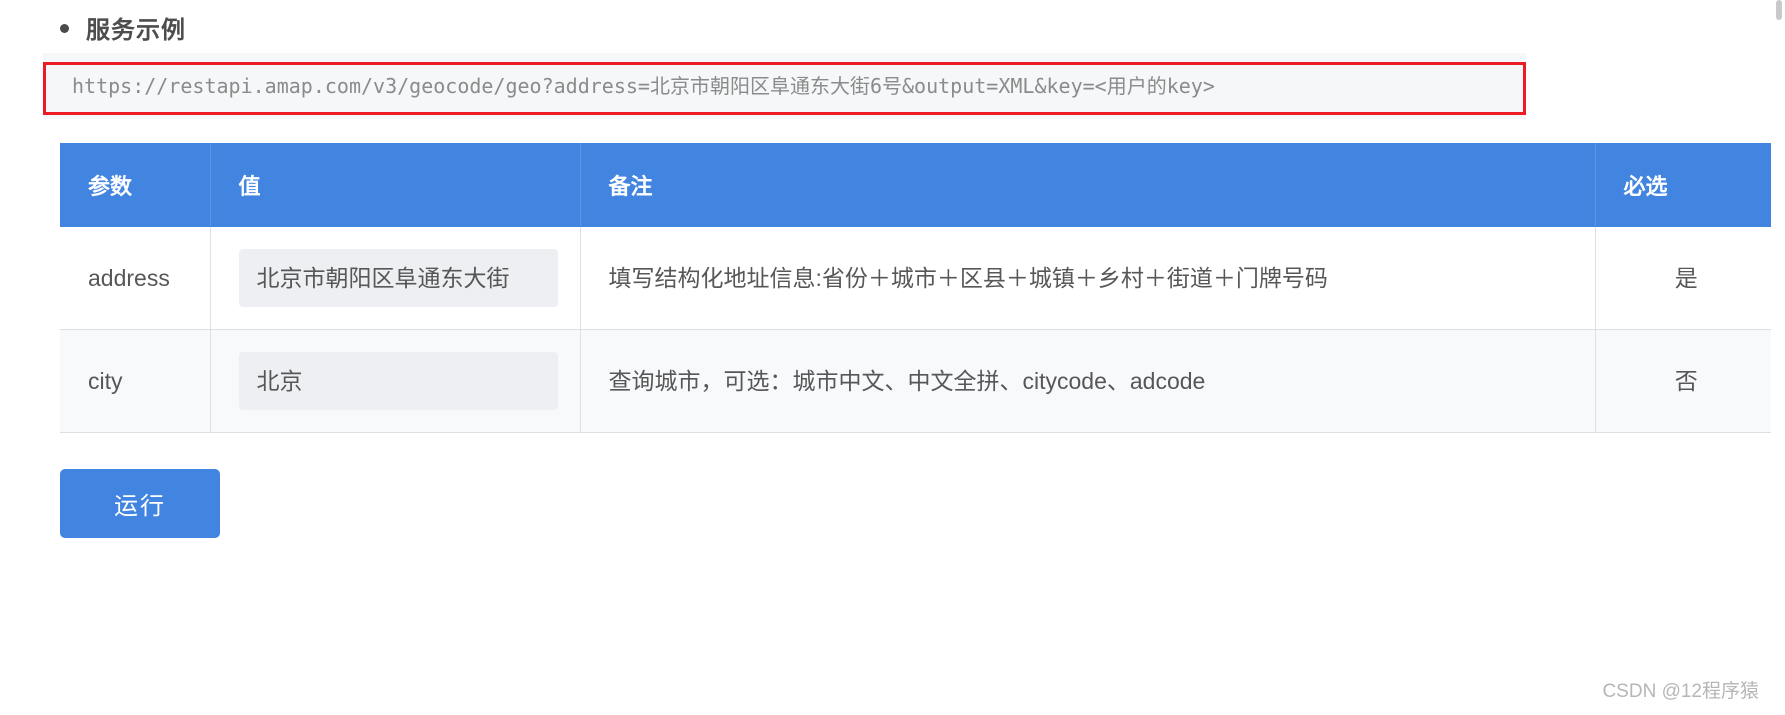 The height and width of the screenshot is (715, 1785). I want to click on watermark-text: CSDN @12程序猿, so click(1680, 691).